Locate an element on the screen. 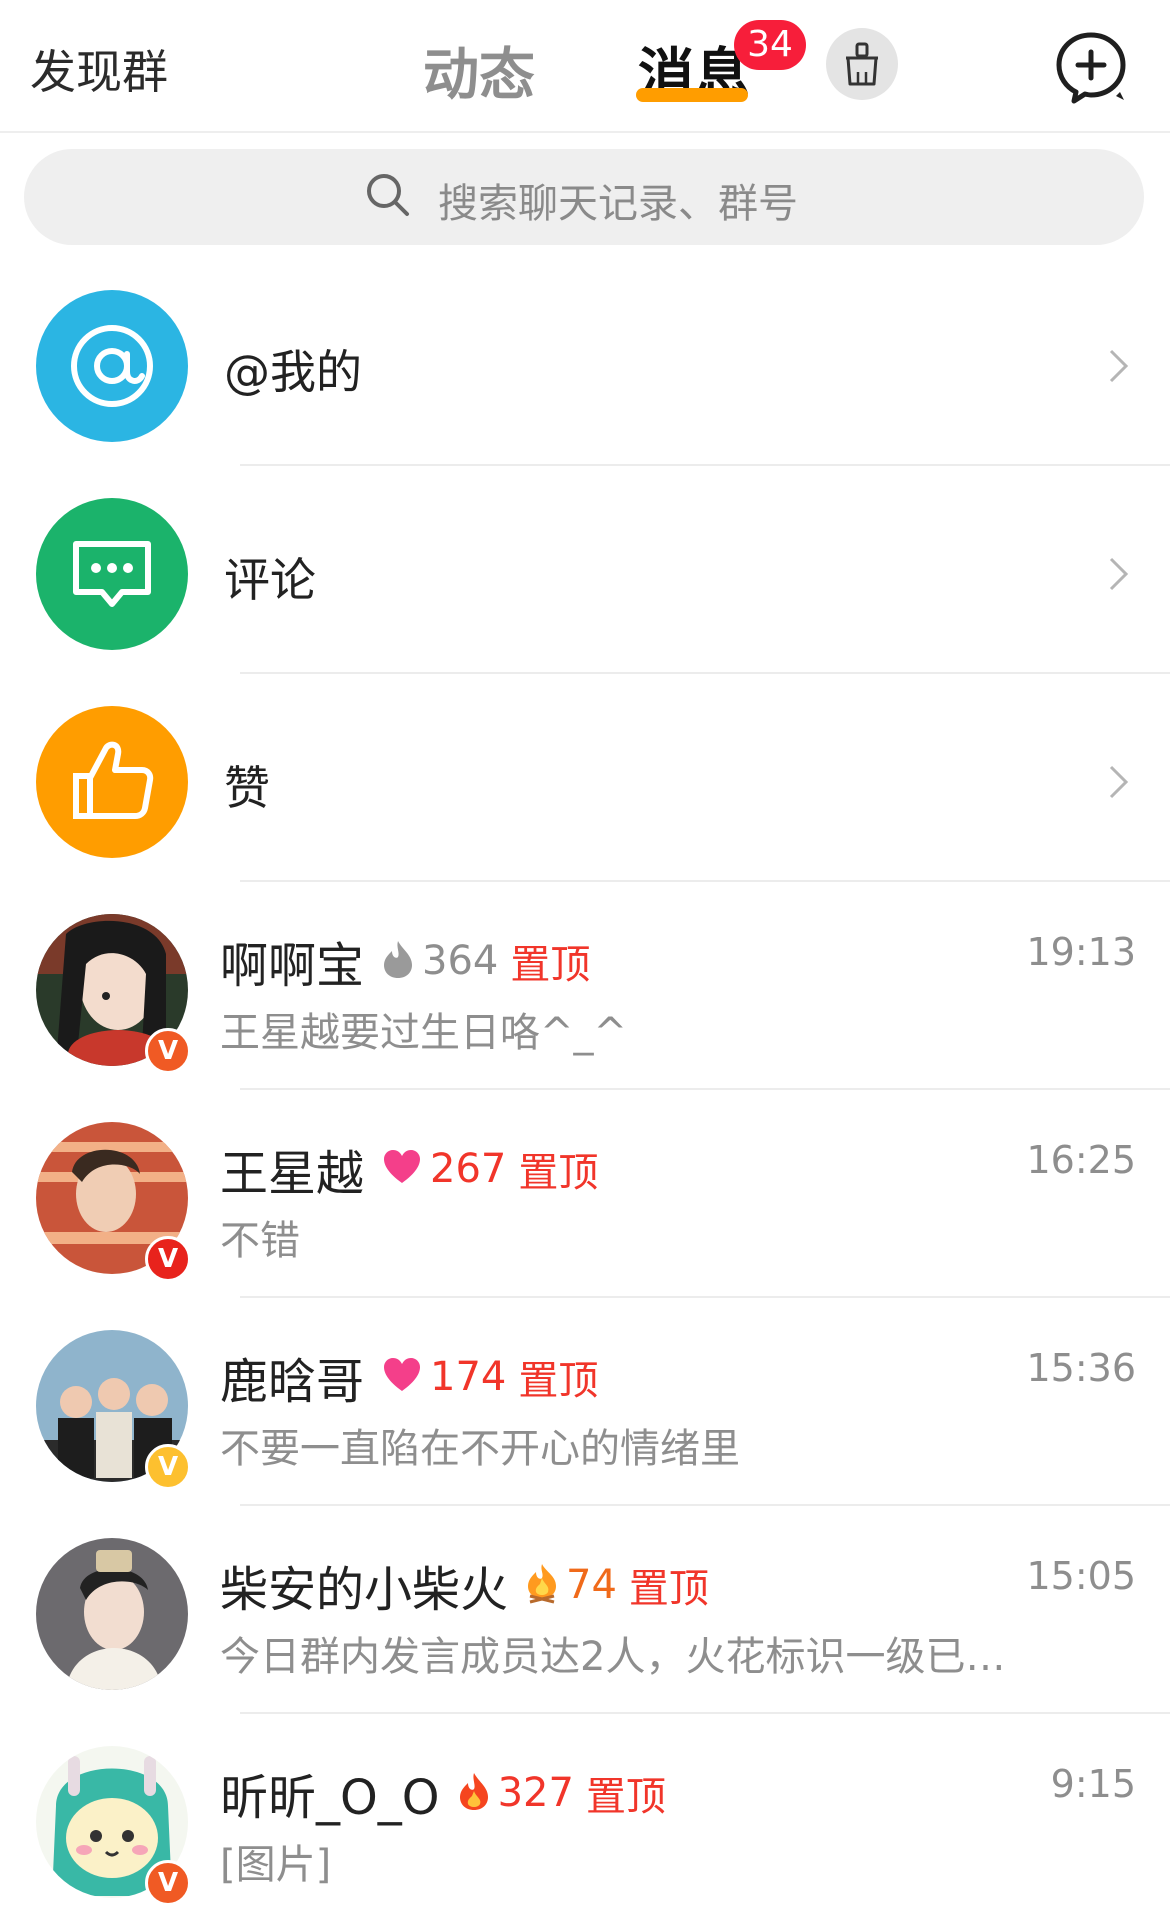 The height and width of the screenshot is (1922, 1170). tab-dynamic: 动态 is located at coordinates (479, 70).